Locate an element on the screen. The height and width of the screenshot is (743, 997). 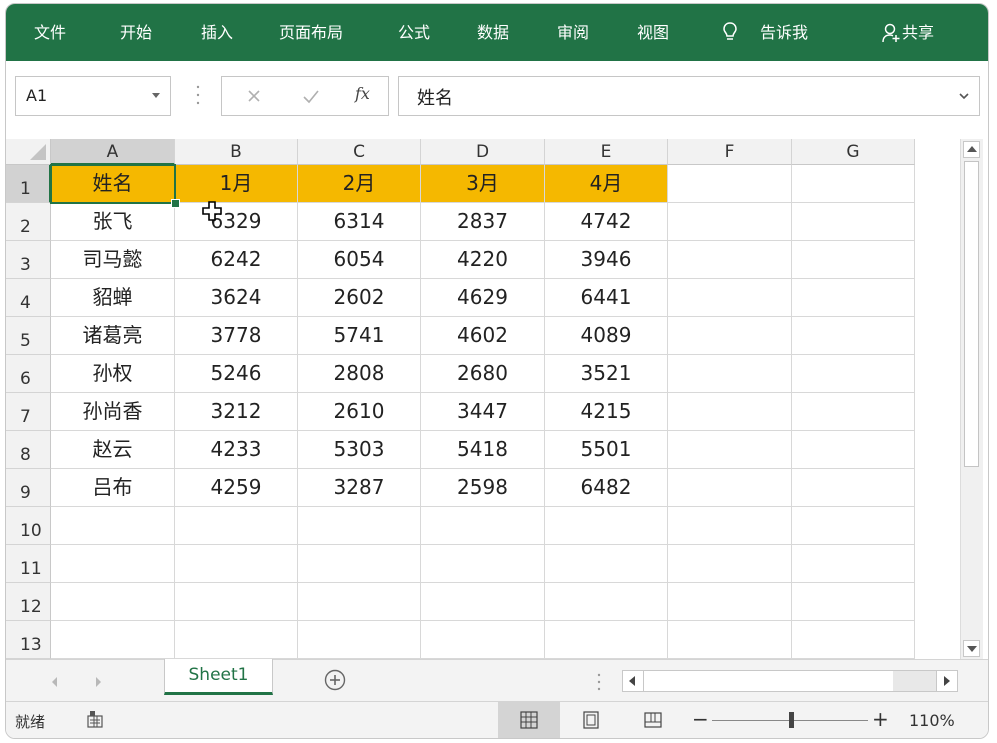
row-header-8: 8 is located at coordinates (28, 450).